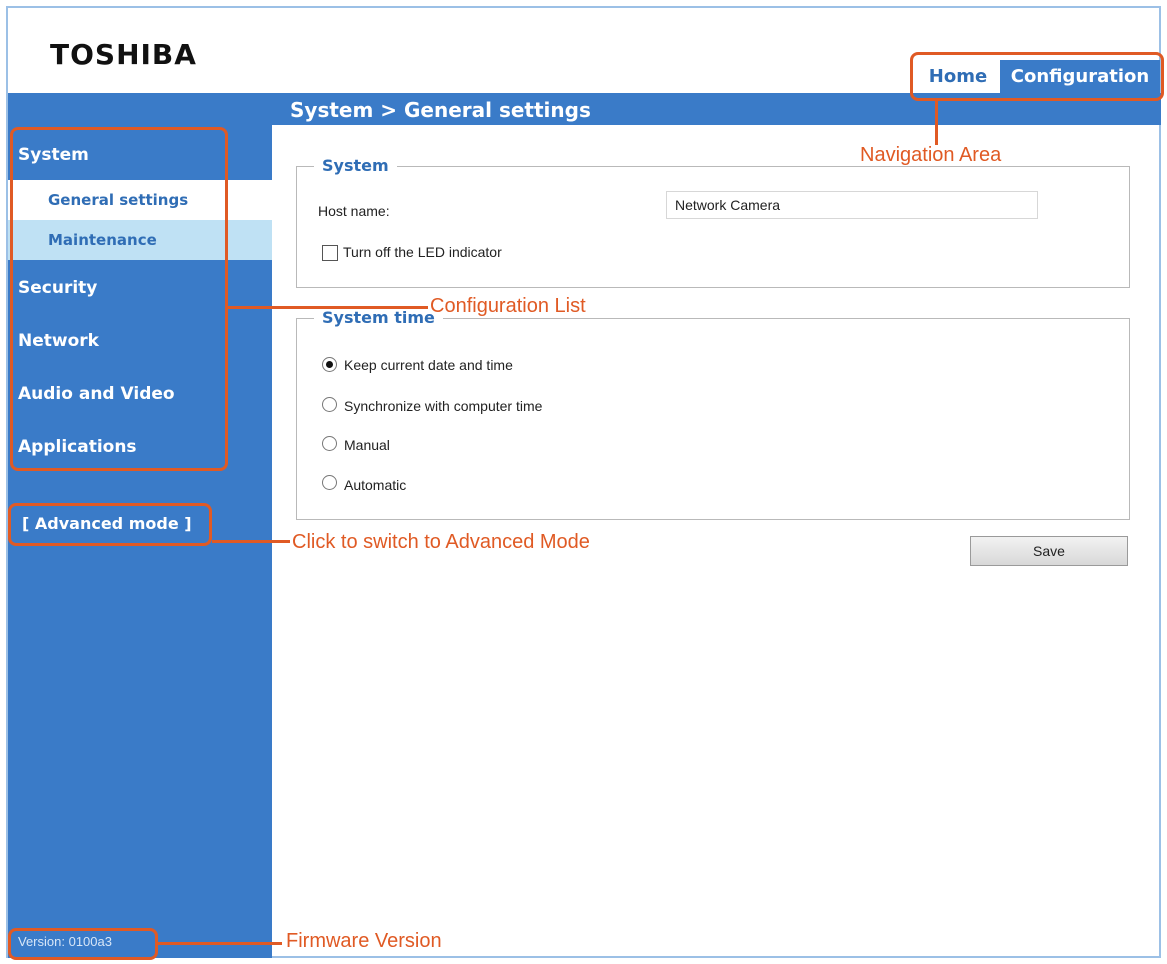  What do you see at coordinates (329, 482) in the screenshot?
I see `radio-automatic` at bounding box center [329, 482].